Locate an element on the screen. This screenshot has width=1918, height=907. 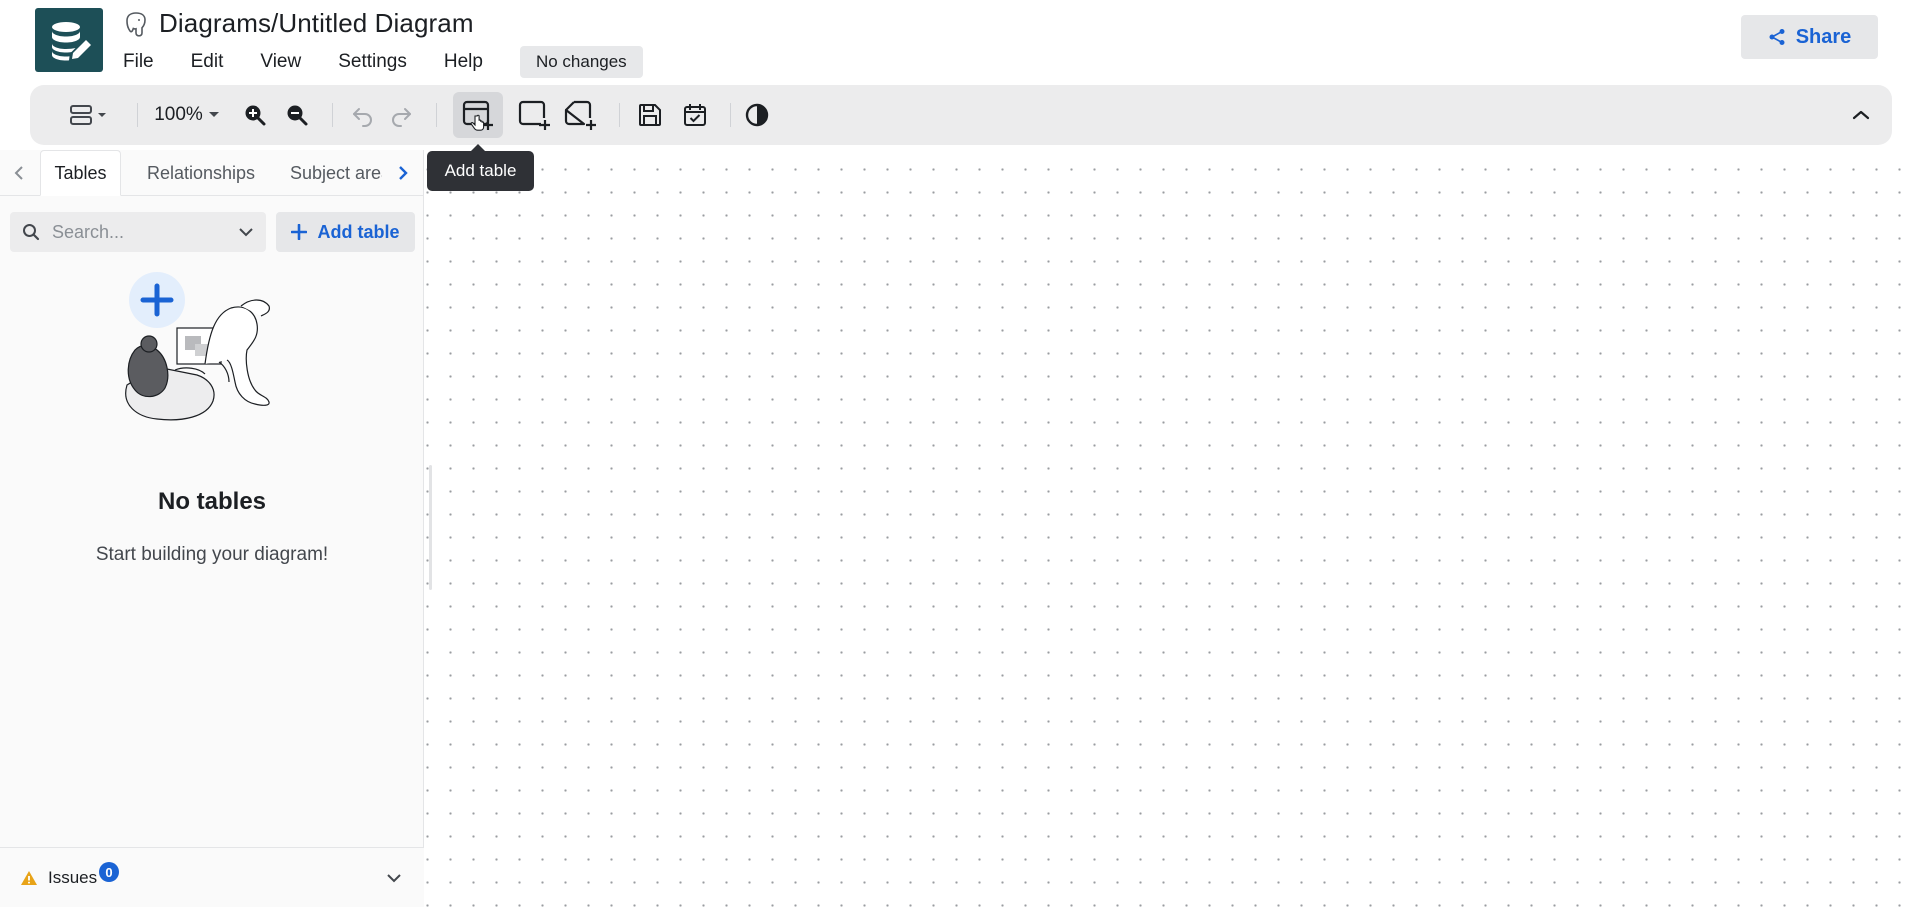
theme-toggle-button is located at coordinates (757, 115).